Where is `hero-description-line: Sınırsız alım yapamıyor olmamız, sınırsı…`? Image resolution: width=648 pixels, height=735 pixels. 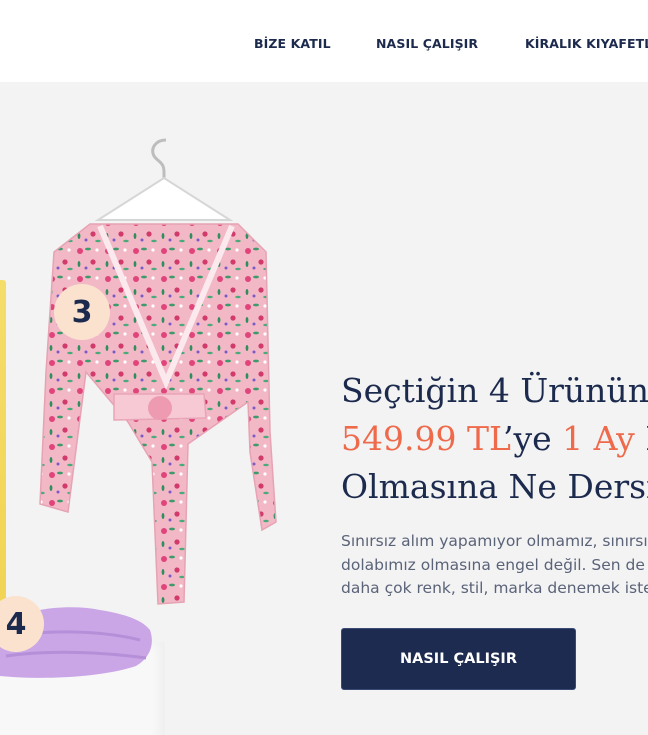
hero-description-line: Sınırsız alım yapamıyor olmamız, sınırsı… is located at coordinates (494, 541).